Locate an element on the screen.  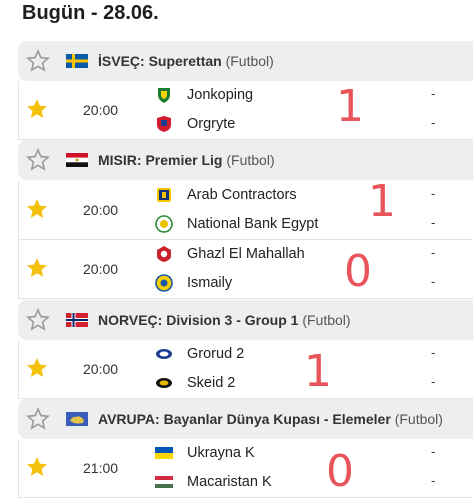
league-header-egypt: MISIR: Premier Lig (Futbol) is located at coordinates (245, 160).